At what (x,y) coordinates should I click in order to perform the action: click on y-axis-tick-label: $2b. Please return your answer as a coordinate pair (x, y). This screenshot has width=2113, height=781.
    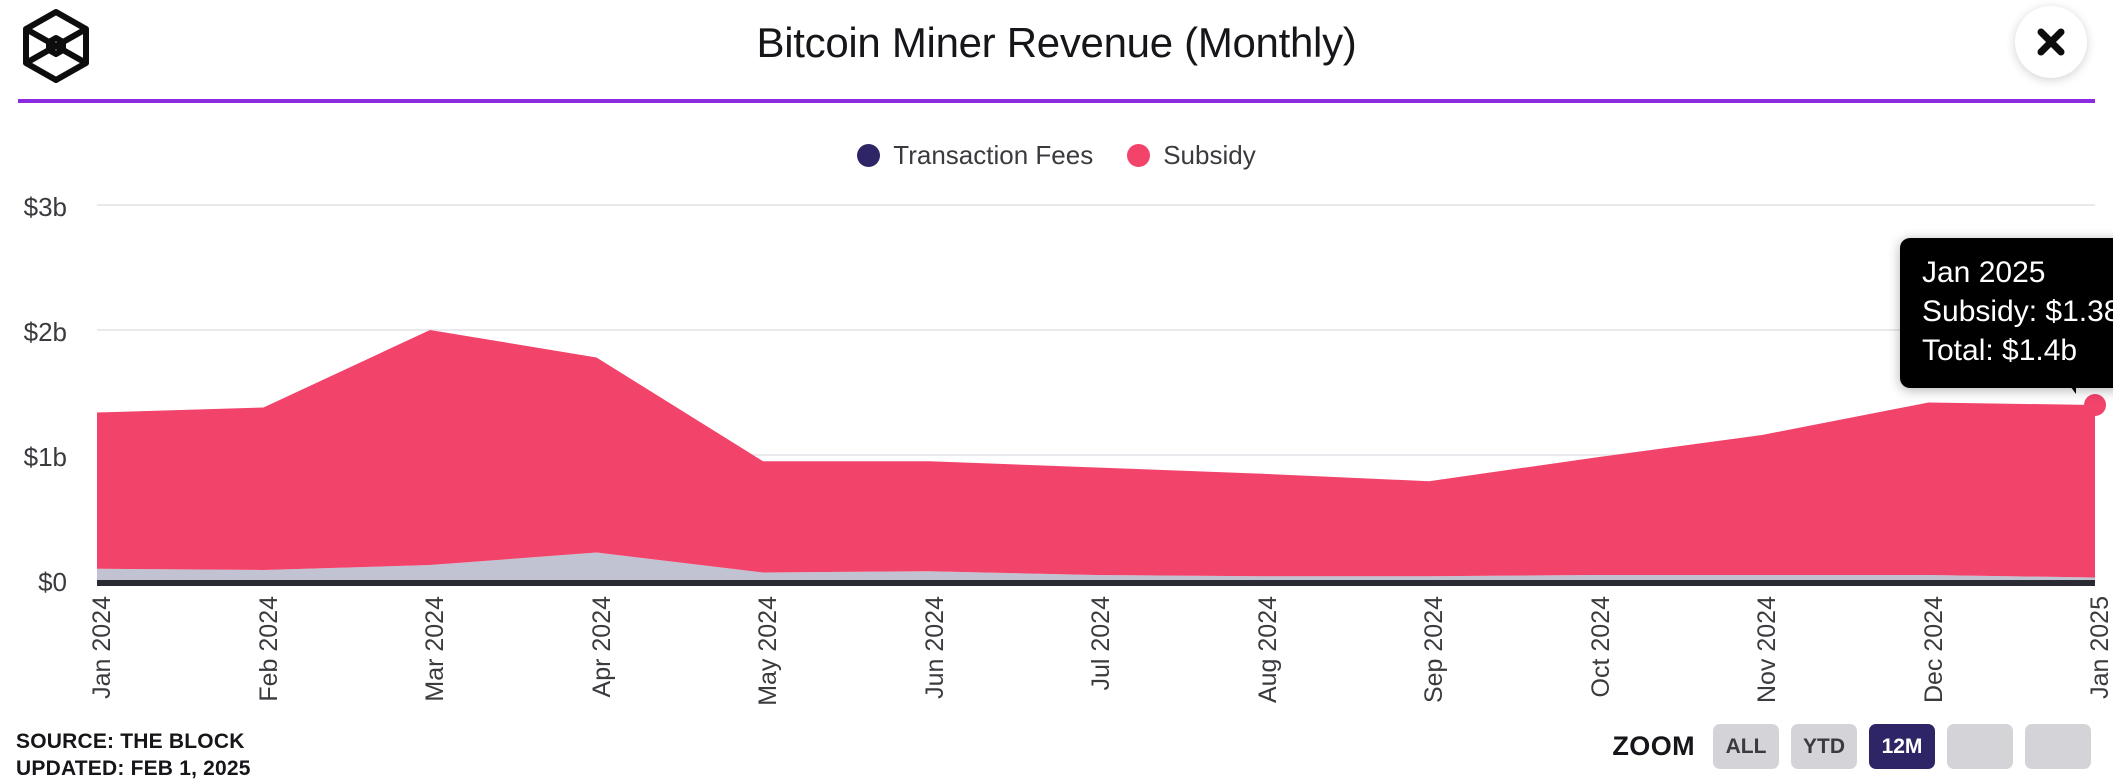
    Looking at the image, I should click on (45, 332).